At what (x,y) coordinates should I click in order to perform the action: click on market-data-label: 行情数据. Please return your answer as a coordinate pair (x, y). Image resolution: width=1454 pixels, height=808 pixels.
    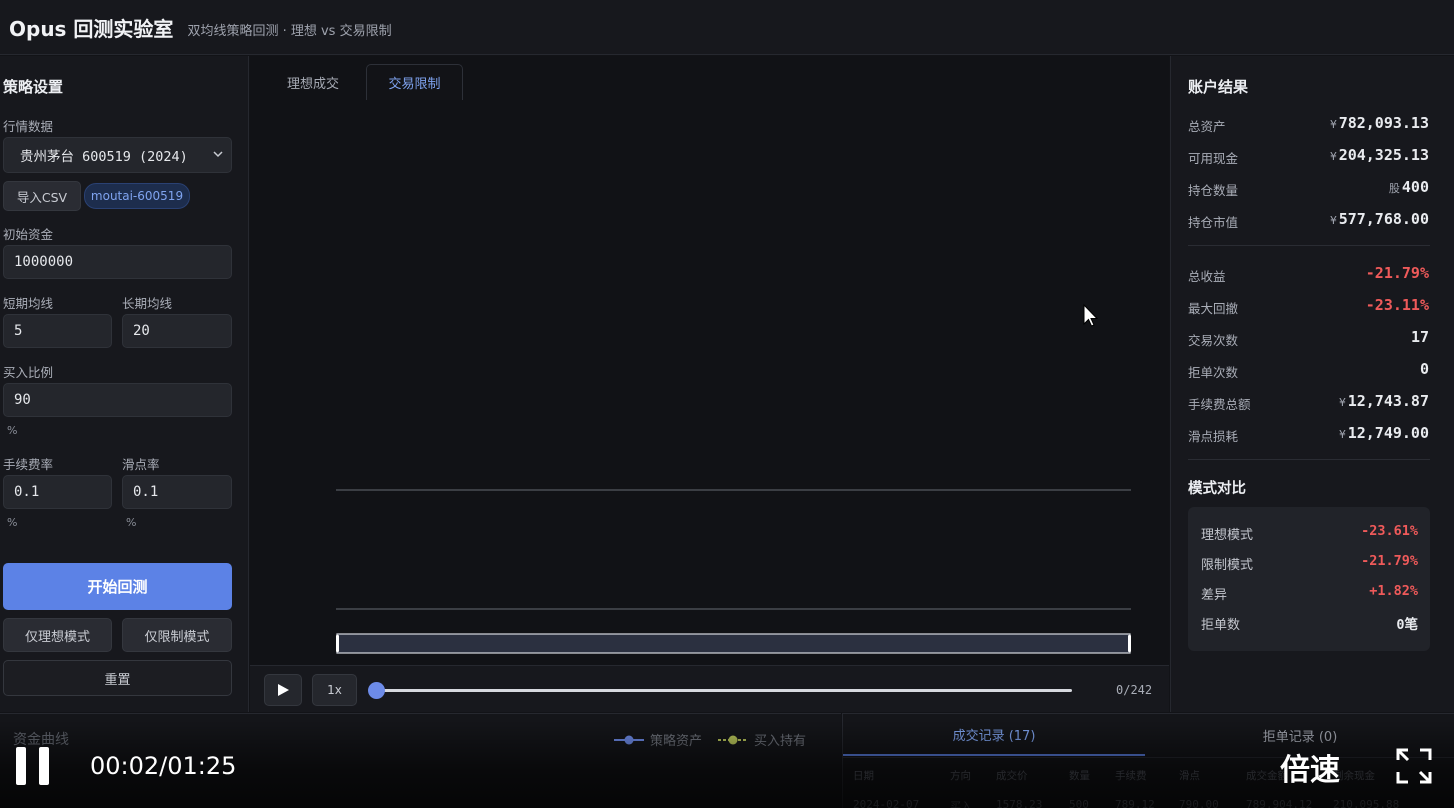
    Looking at the image, I should click on (28, 126).